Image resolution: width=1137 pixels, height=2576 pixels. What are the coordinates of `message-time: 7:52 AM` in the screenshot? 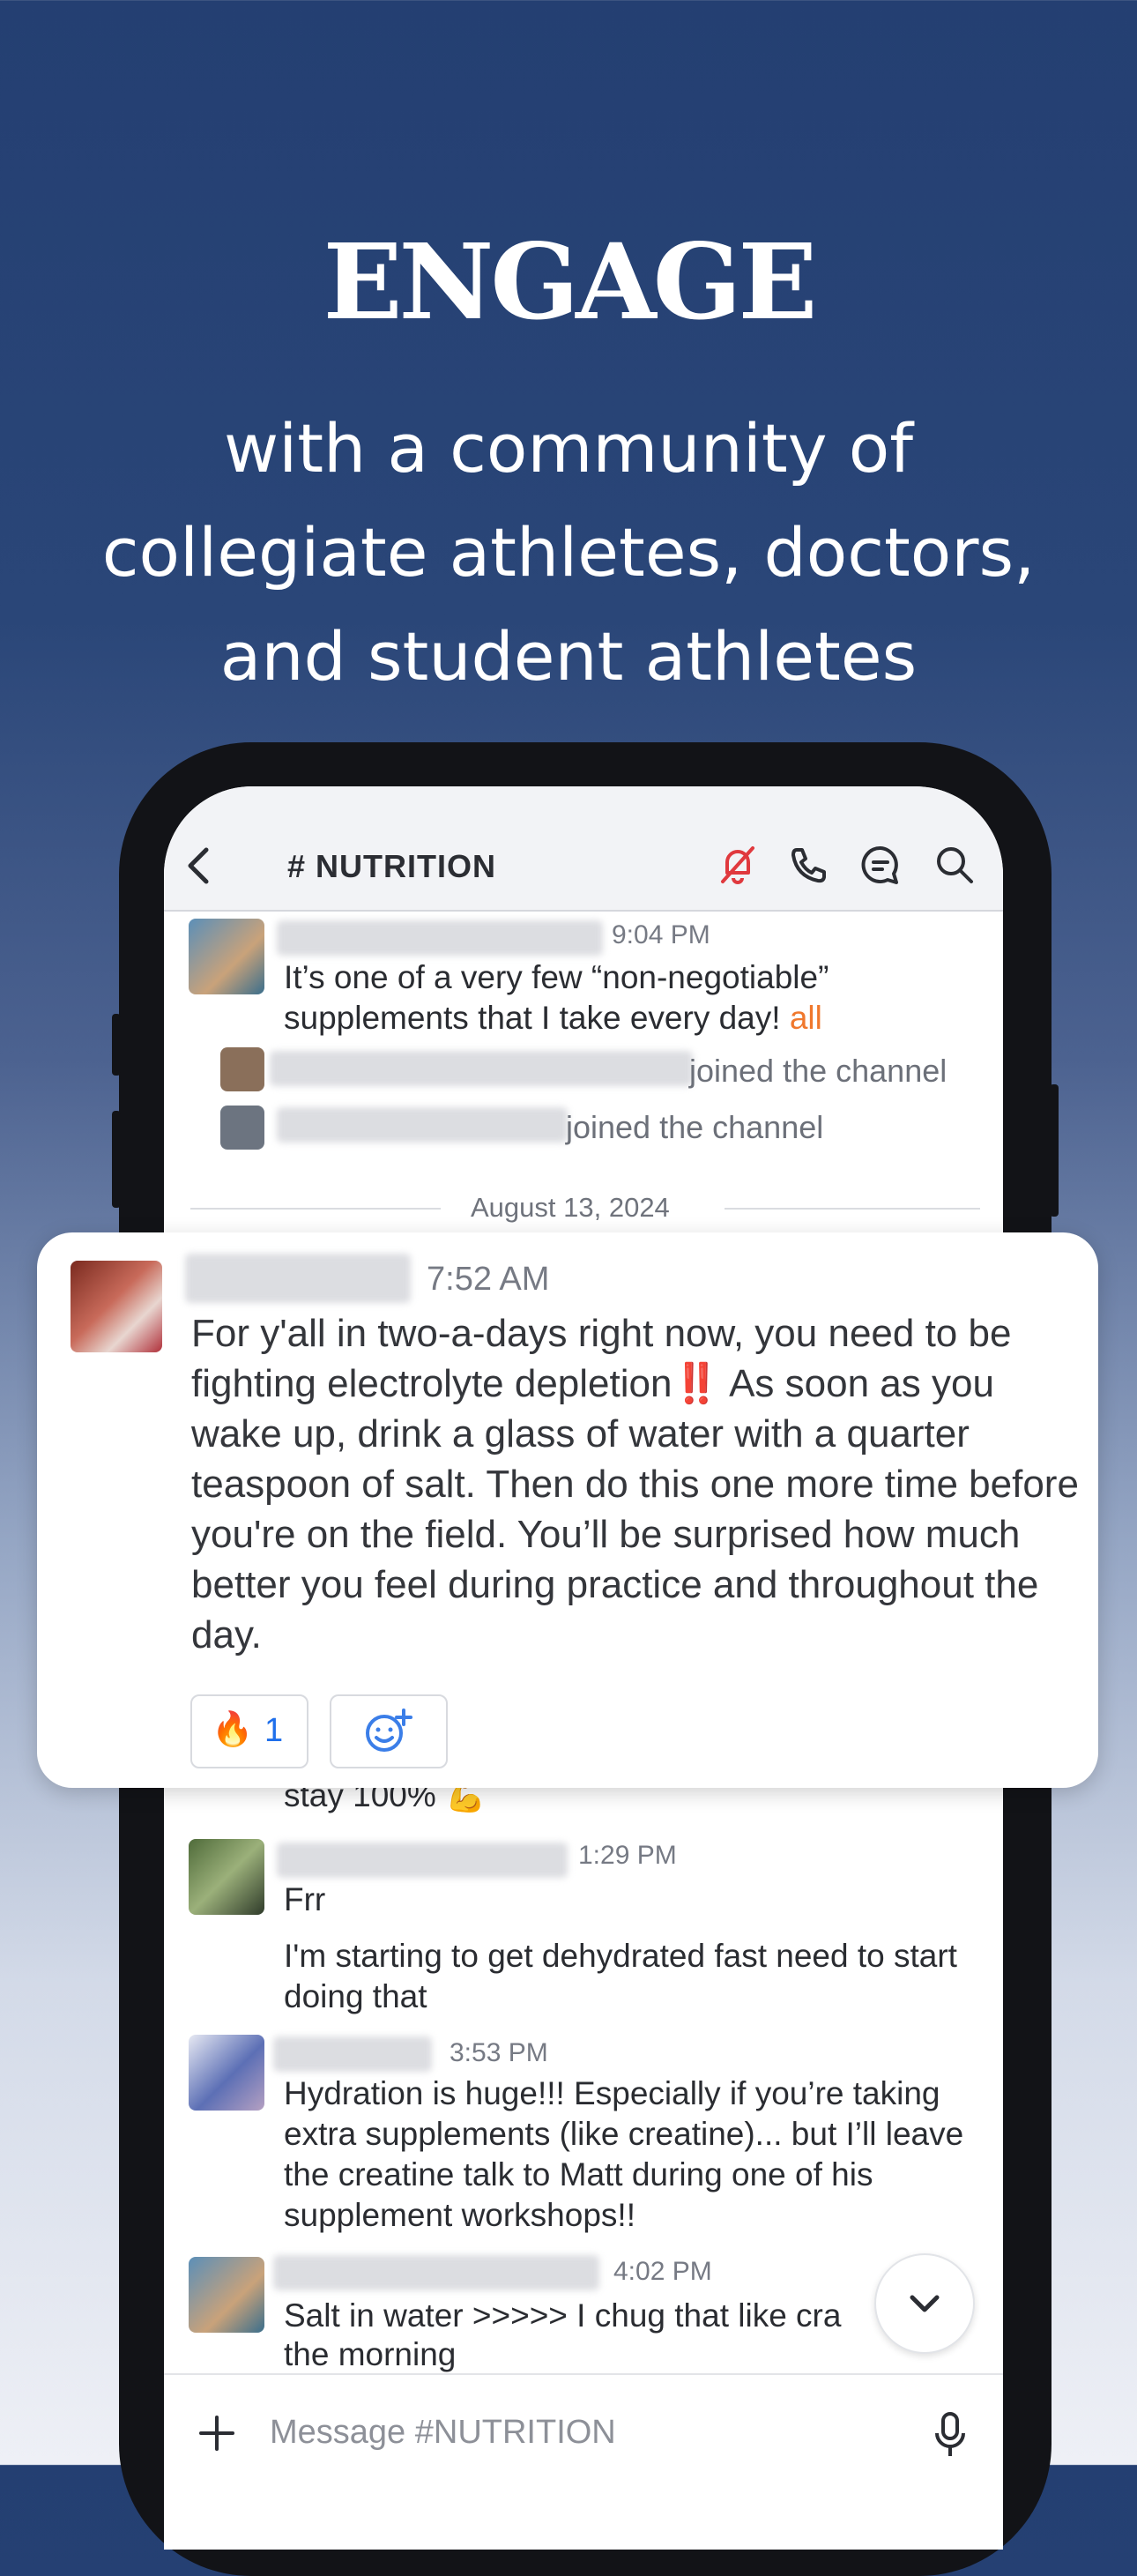 It's located at (488, 1279).